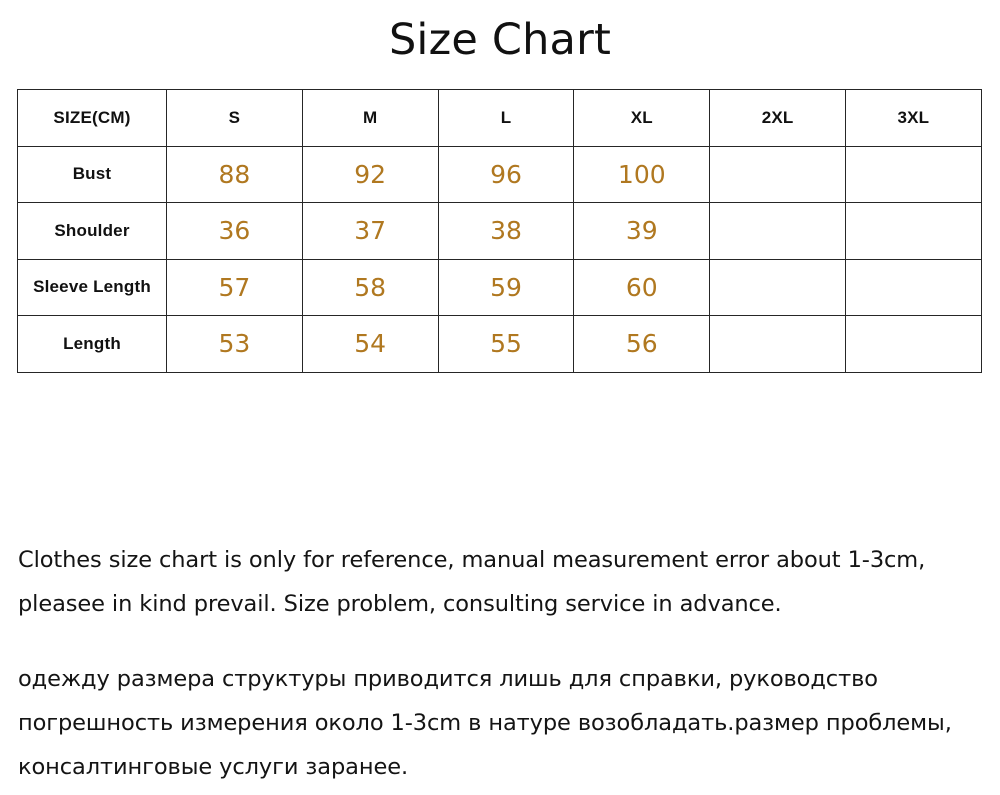 Image resolution: width=1000 pixels, height=795 pixels. Describe the element at coordinates (777, 344) in the screenshot. I see `cell-length-2xl` at that location.